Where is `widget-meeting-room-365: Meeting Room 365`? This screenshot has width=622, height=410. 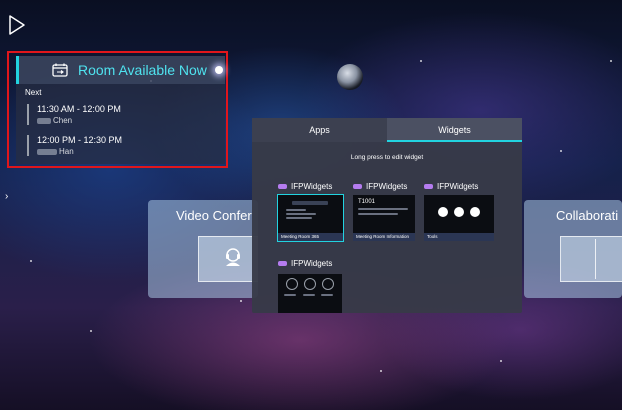 widget-meeting-room-365: Meeting Room 365 is located at coordinates (310, 218).